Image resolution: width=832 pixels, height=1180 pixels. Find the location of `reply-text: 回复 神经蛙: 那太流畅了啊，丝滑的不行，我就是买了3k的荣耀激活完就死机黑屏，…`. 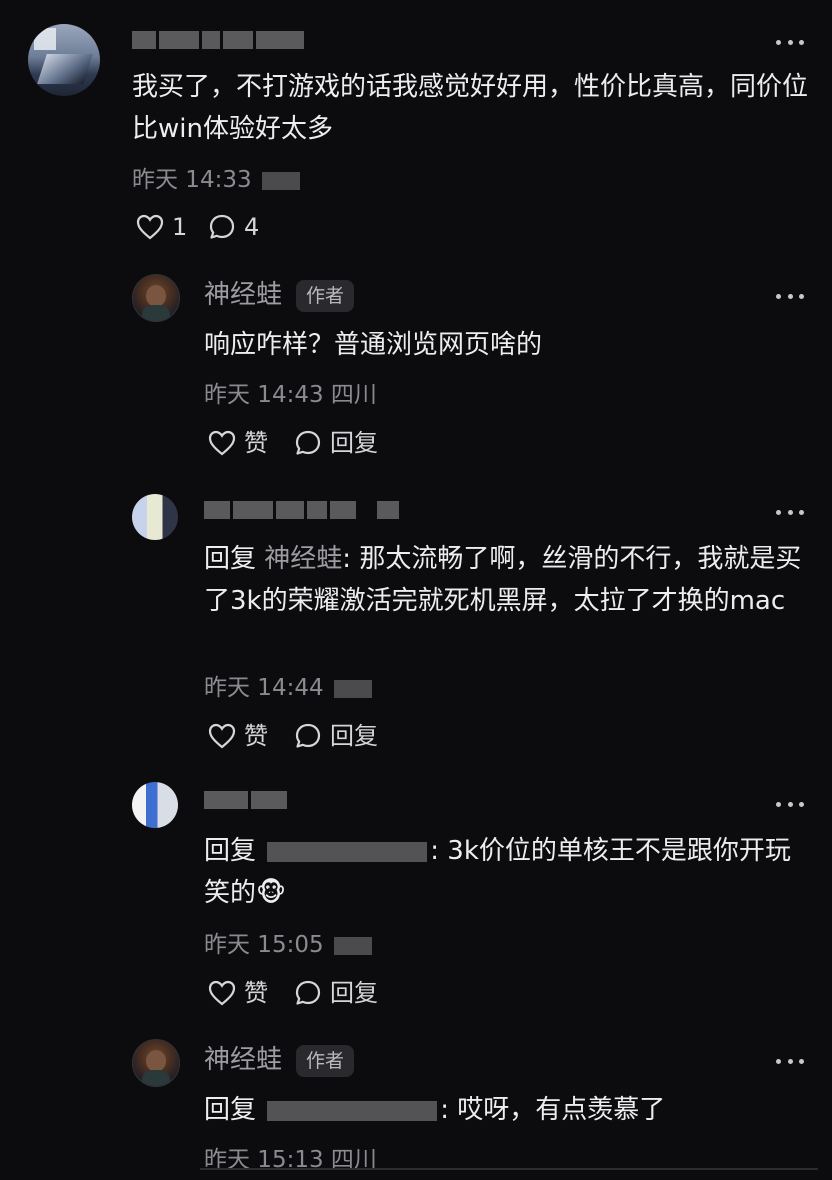

reply-text: 回复 神经蛙: 那太流畅了啊，丝滑的不行，我就是买了3k的荣耀激活完就死机黑屏，… is located at coordinates (504, 580).